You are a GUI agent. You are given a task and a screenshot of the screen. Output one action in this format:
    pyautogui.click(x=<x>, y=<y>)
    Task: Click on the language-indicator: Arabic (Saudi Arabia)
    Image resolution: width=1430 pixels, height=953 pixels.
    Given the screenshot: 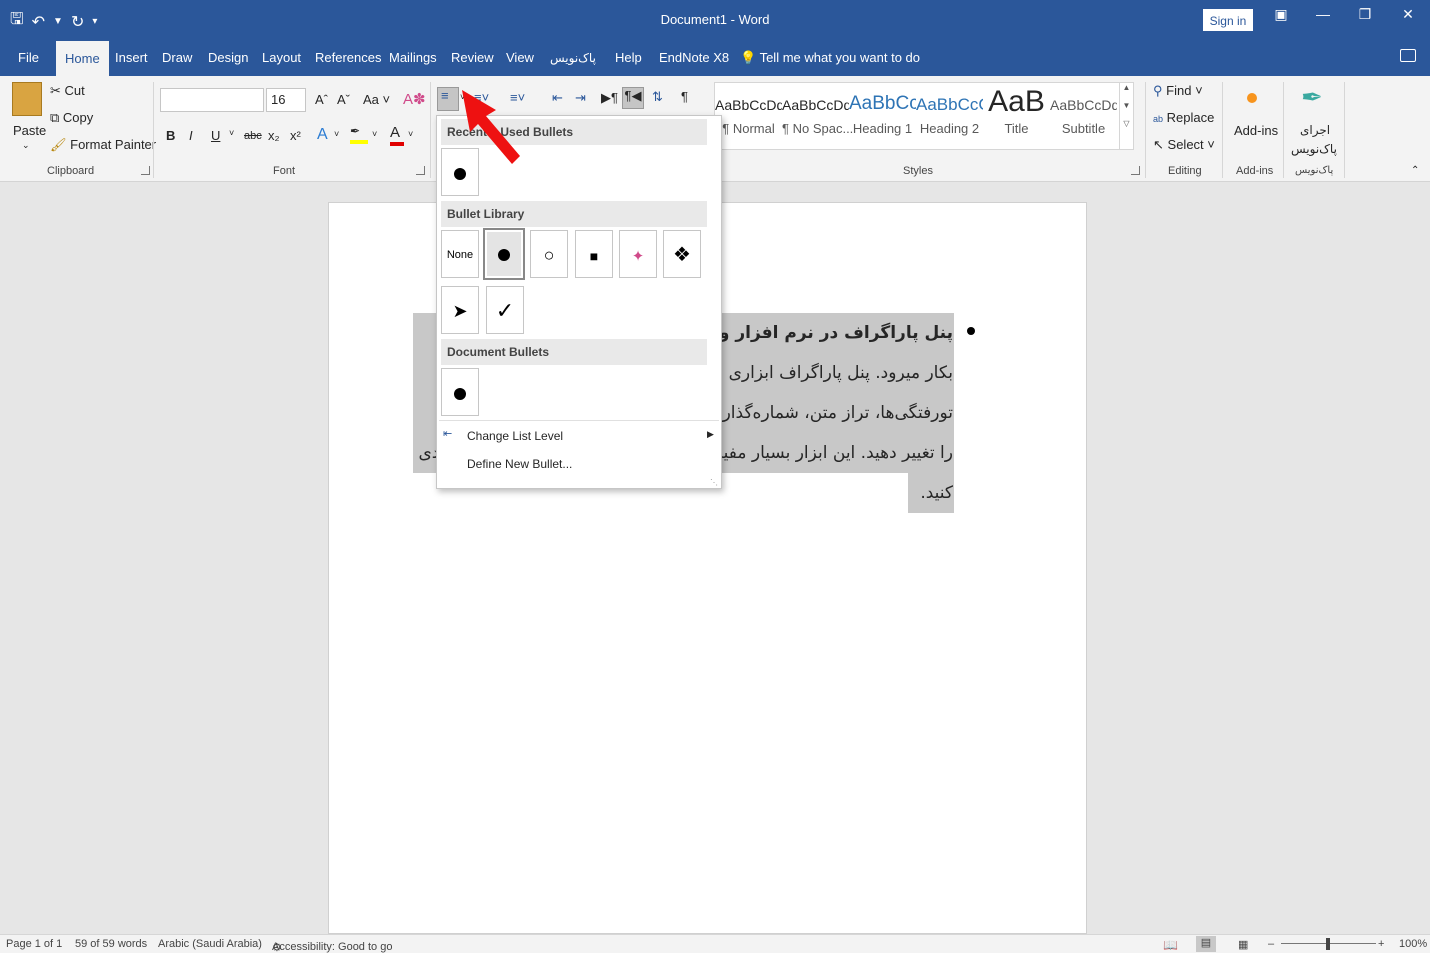 What is the action you would take?
    pyautogui.click(x=210, y=944)
    